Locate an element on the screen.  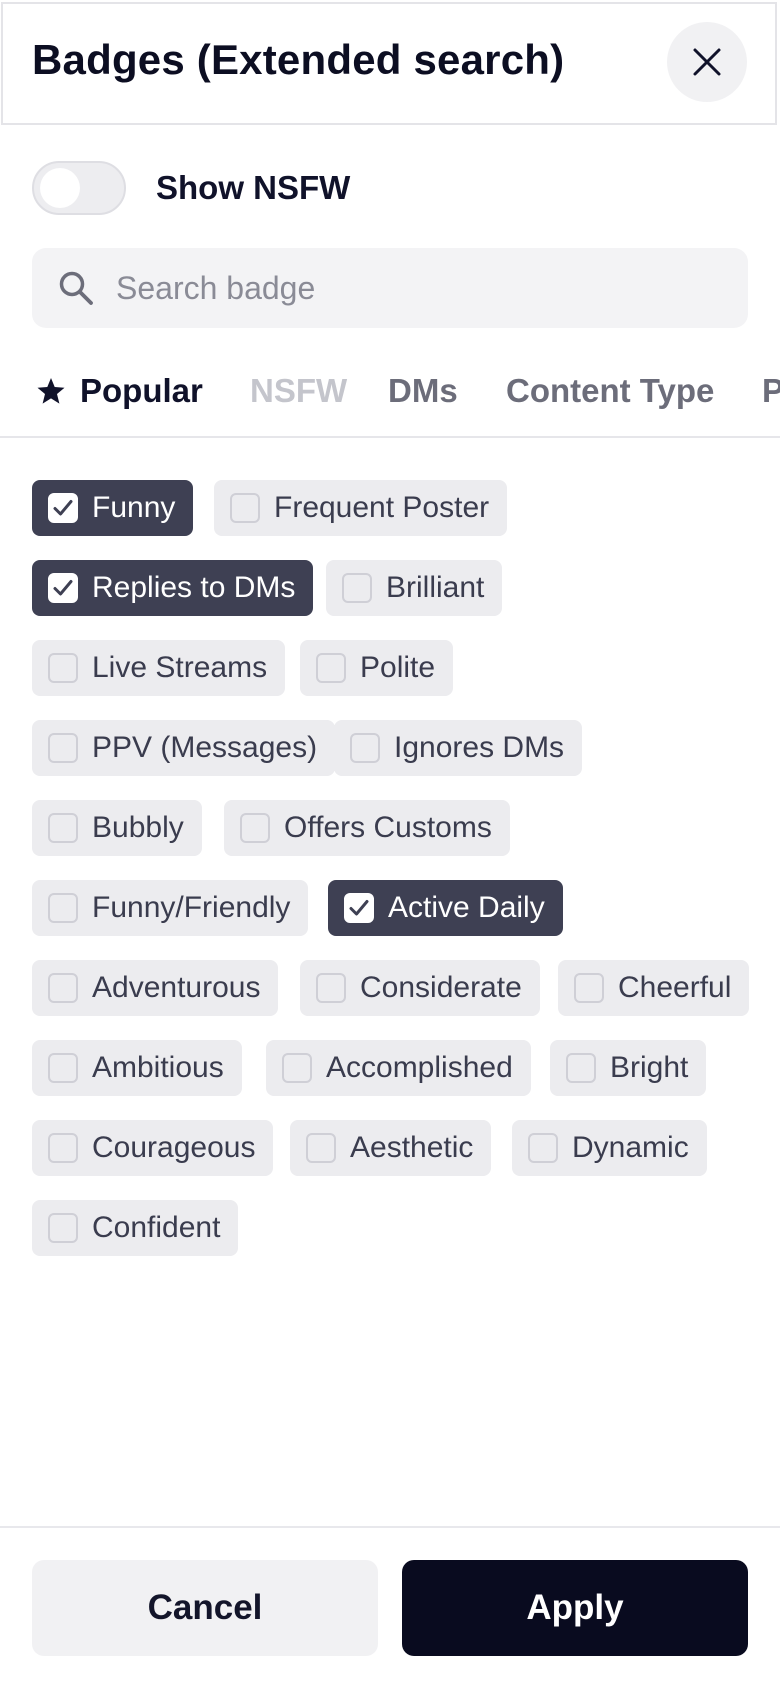
badge-chip: Accomplished is located at coordinates (398, 1068).